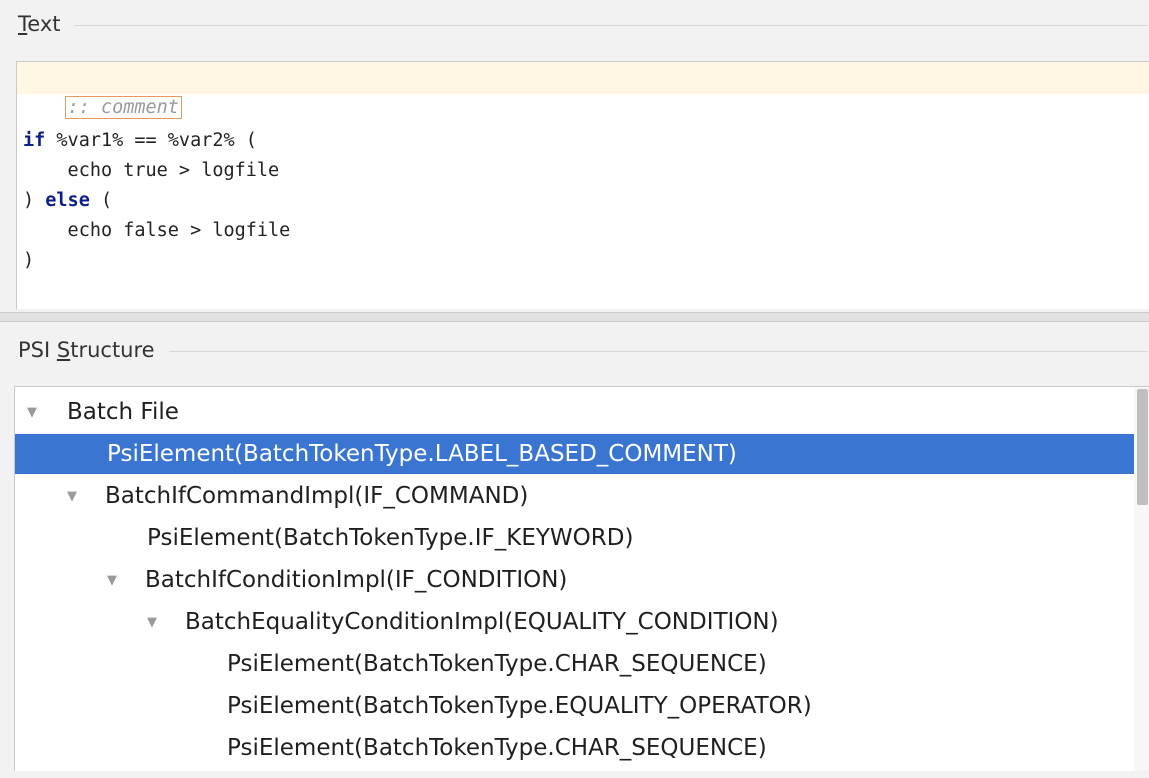 This screenshot has width=1149, height=778. I want to click on scrollbar-thumb, so click(1142, 447).